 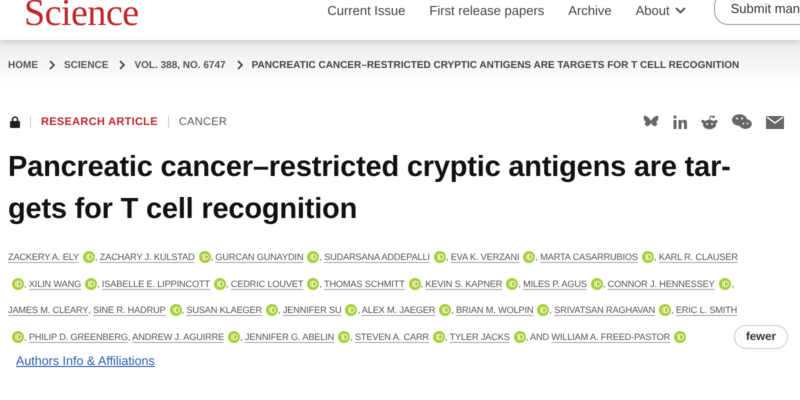 What do you see at coordinates (552, 283) in the screenshot?
I see `author-link: , MILES P. AGUS` at bounding box center [552, 283].